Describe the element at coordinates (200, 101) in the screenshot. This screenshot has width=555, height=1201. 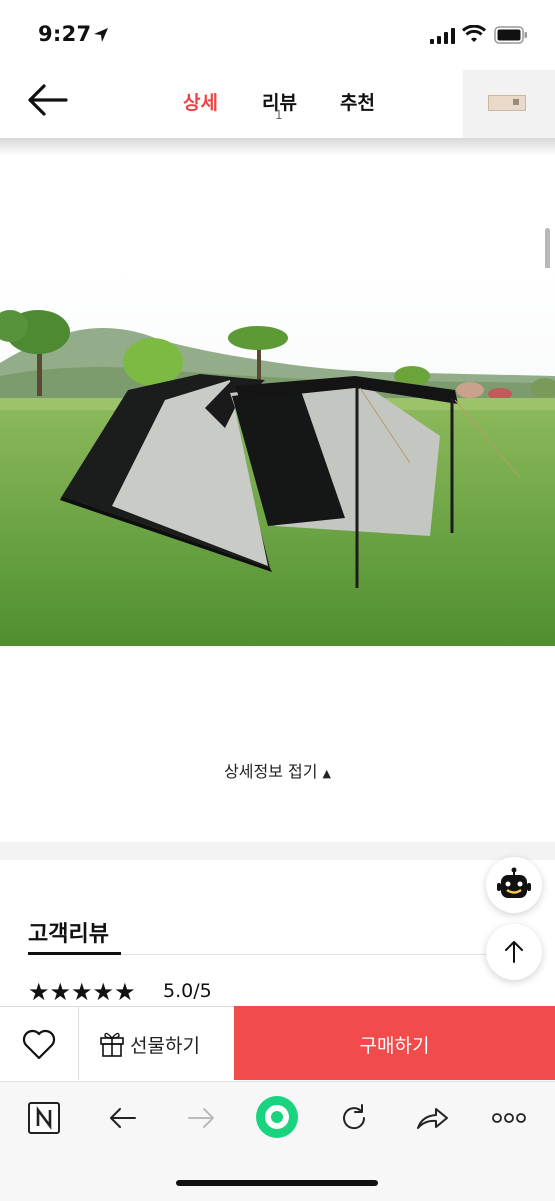
I see `tab-detail: 상세` at that location.